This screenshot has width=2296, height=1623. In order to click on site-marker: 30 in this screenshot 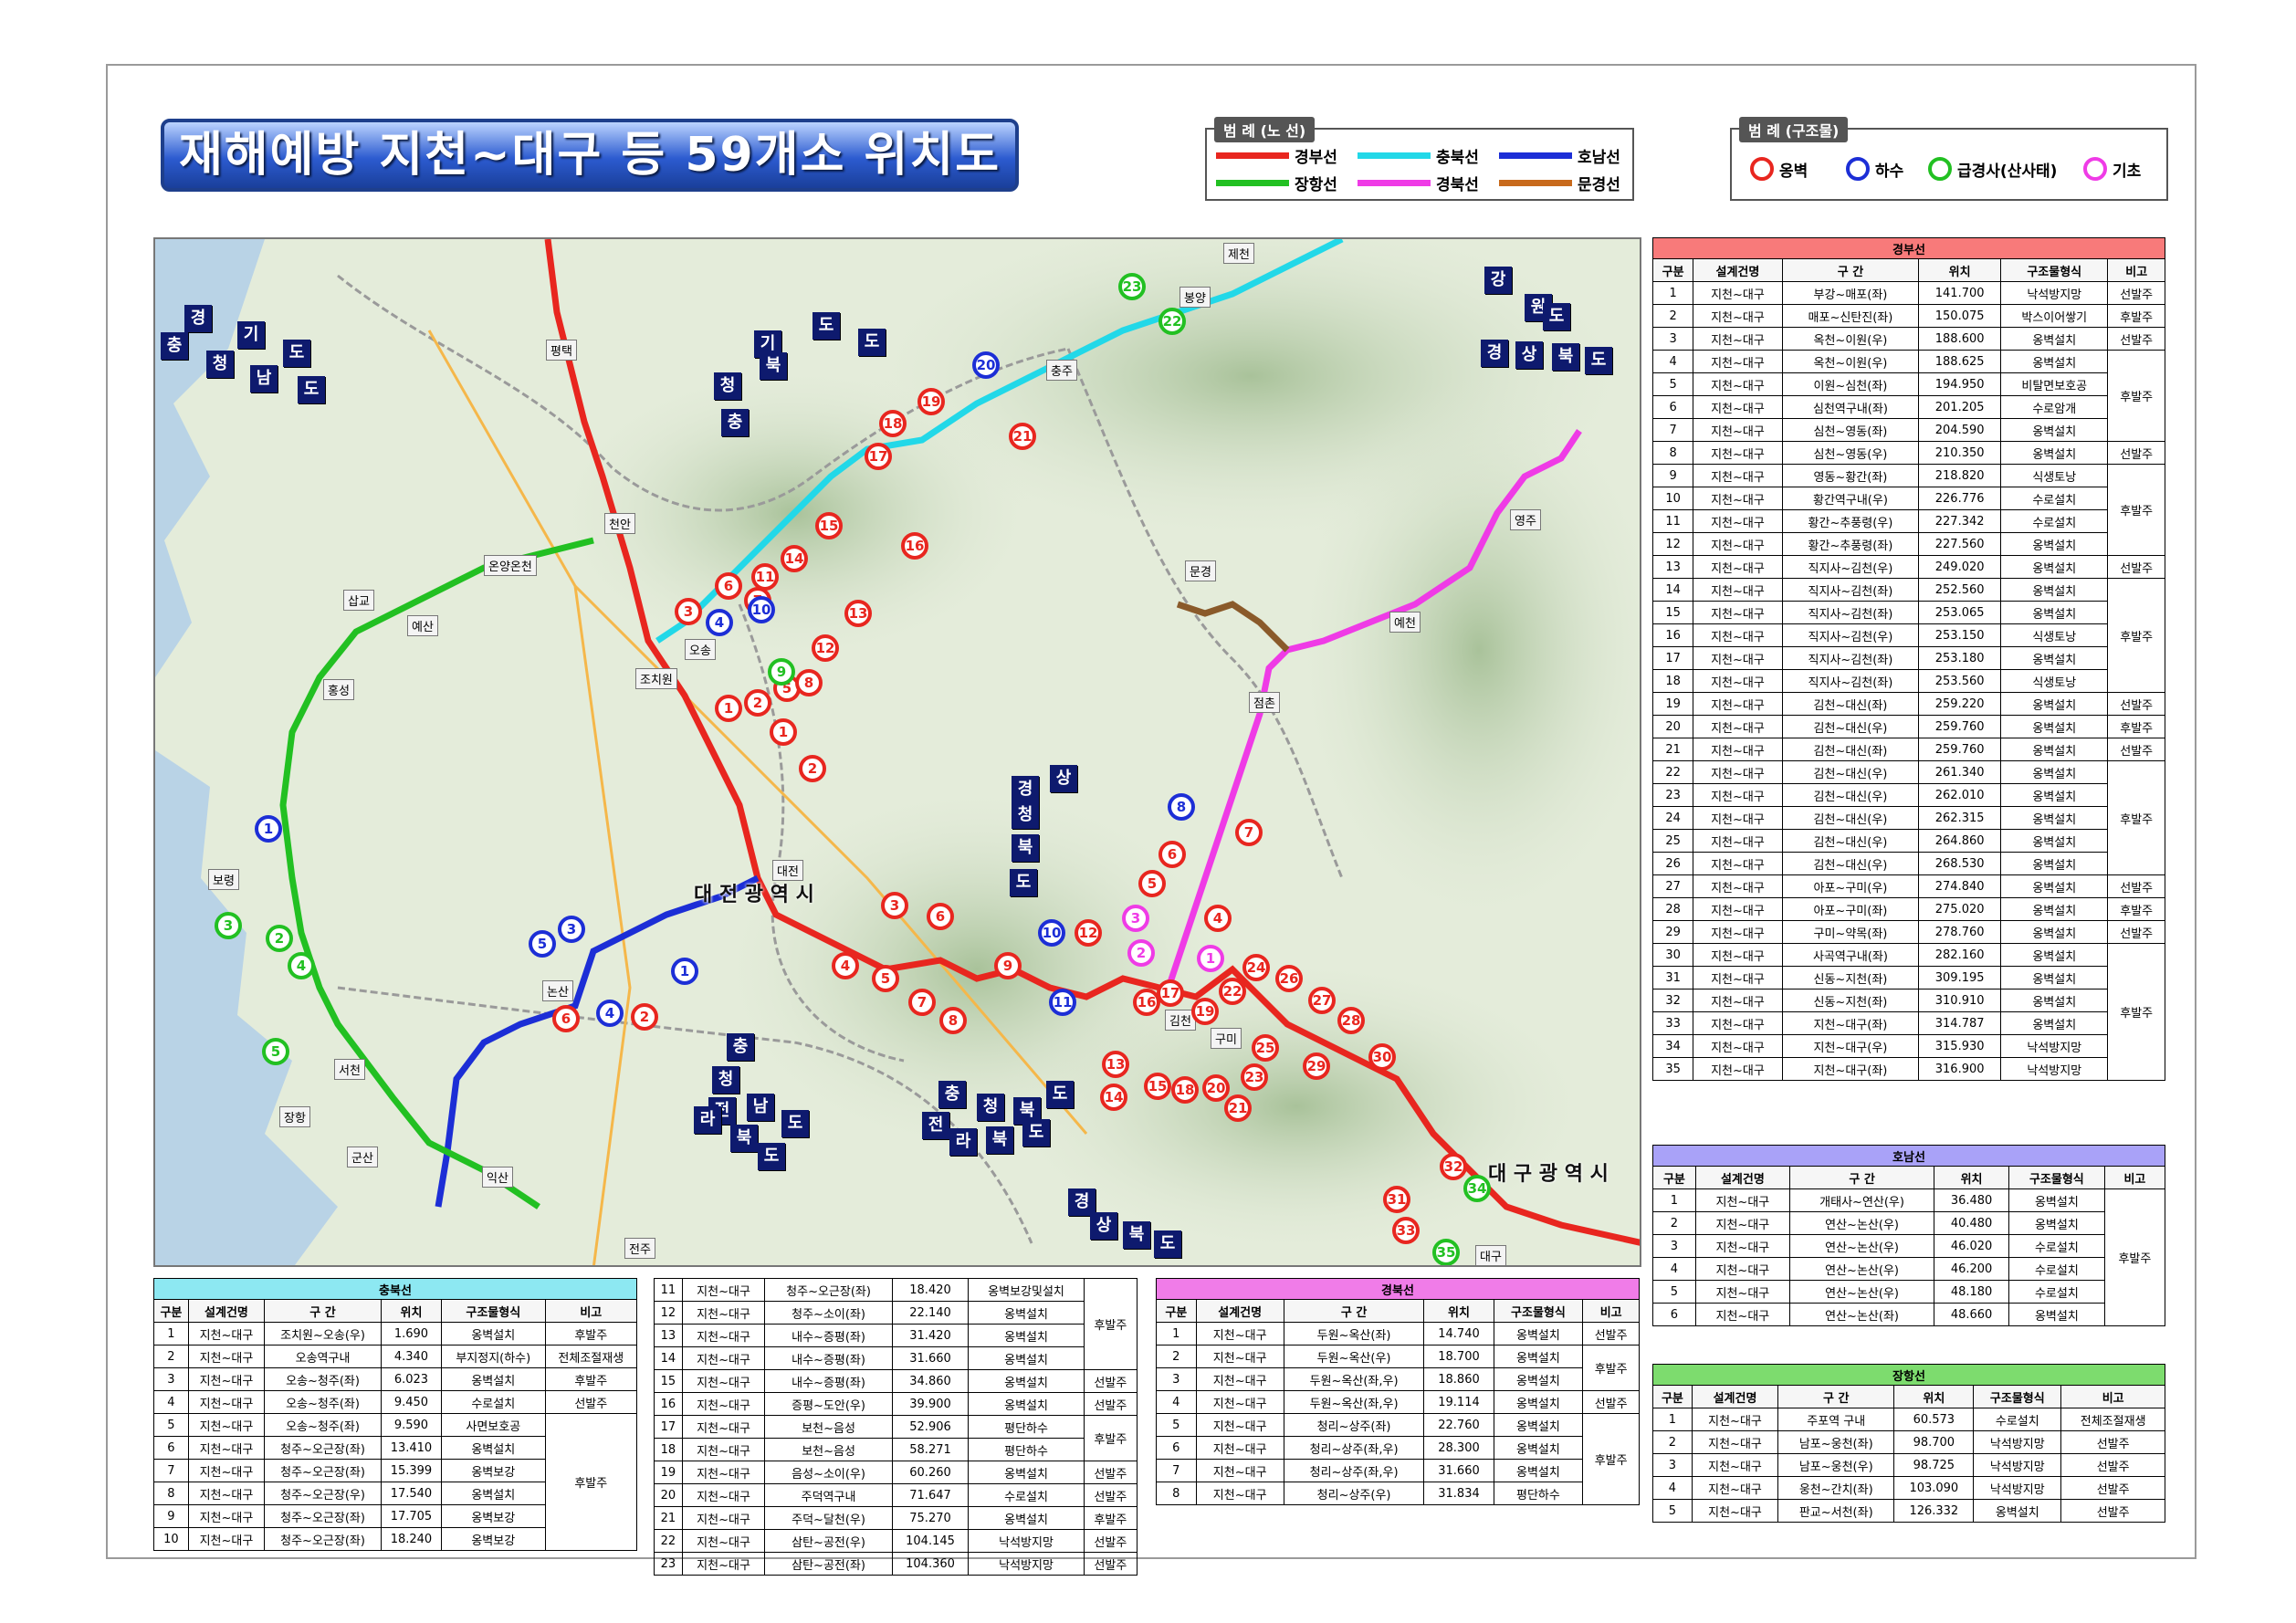, I will do `click(1382, 1057)`.